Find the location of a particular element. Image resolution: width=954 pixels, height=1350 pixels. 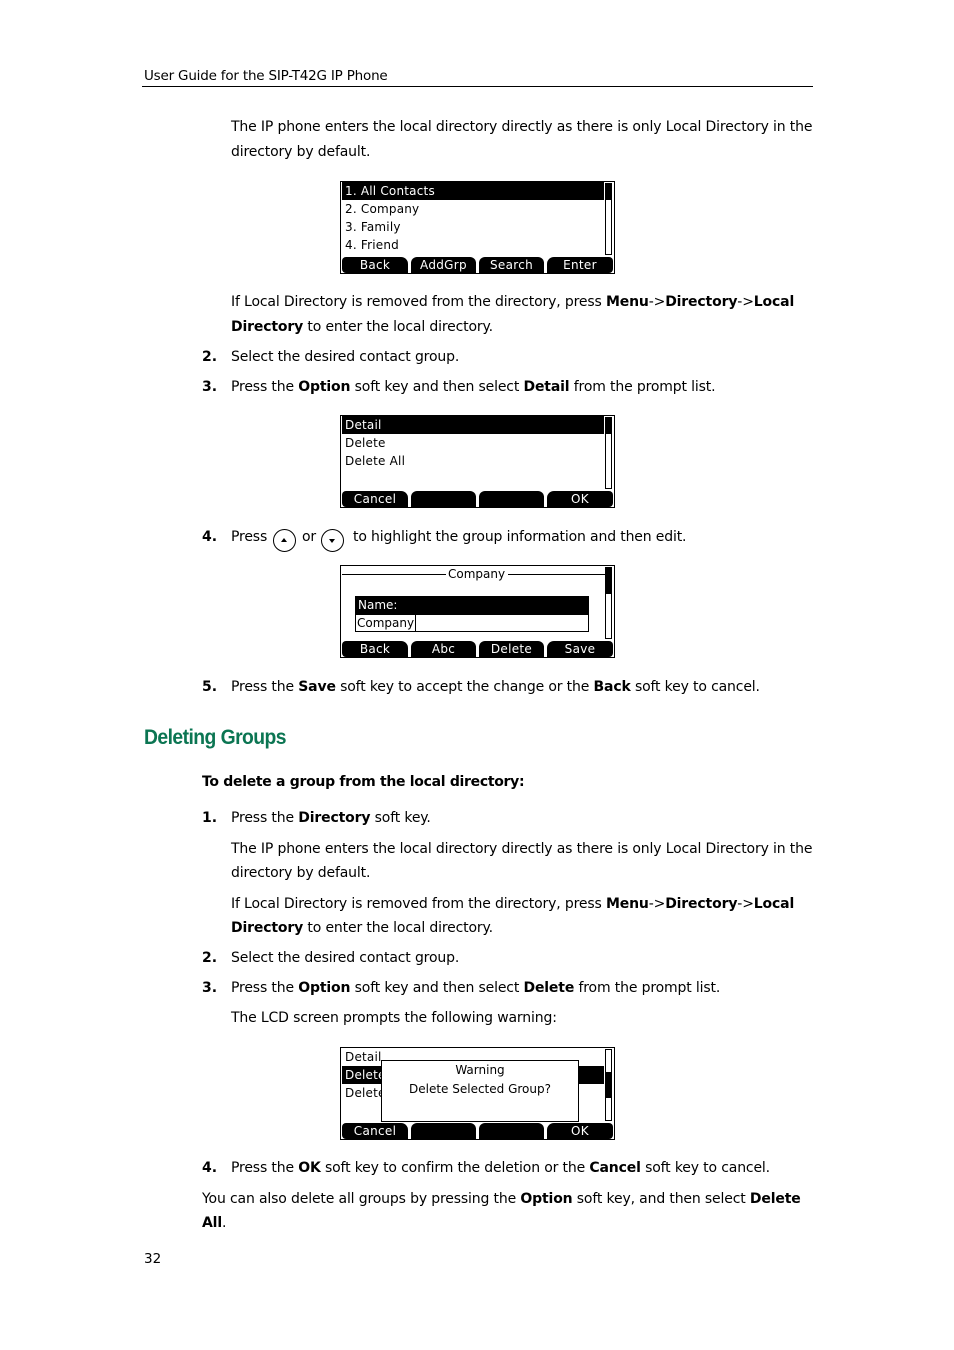

step-text-or: or is located at coordinates (309, 537).